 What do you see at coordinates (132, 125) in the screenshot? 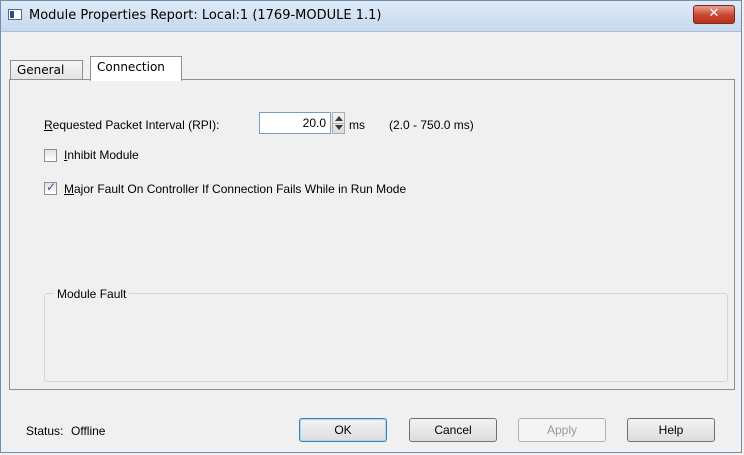
I see `rpi-label: Requested Packet Interval (RPI):` at bounding box center [132, 125].